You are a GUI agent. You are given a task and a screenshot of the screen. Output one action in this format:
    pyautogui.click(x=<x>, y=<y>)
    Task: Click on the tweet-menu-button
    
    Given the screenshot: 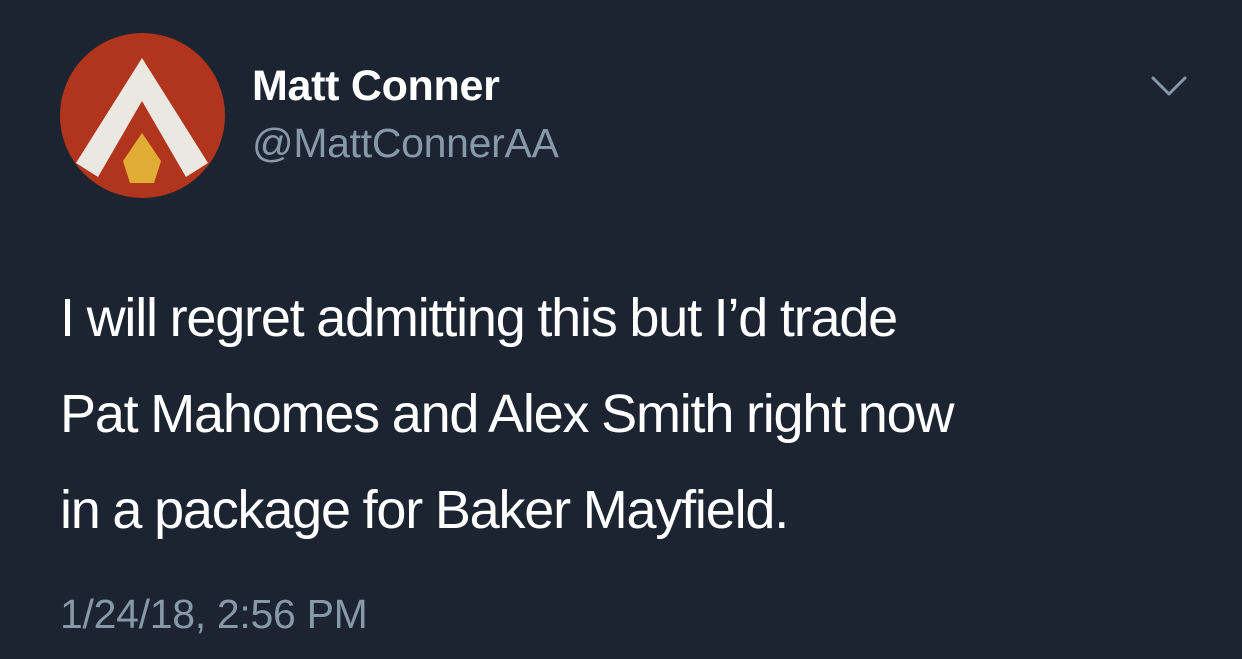 What is the action you would take?
    pyautogui.click(x=1169, y=86)
    